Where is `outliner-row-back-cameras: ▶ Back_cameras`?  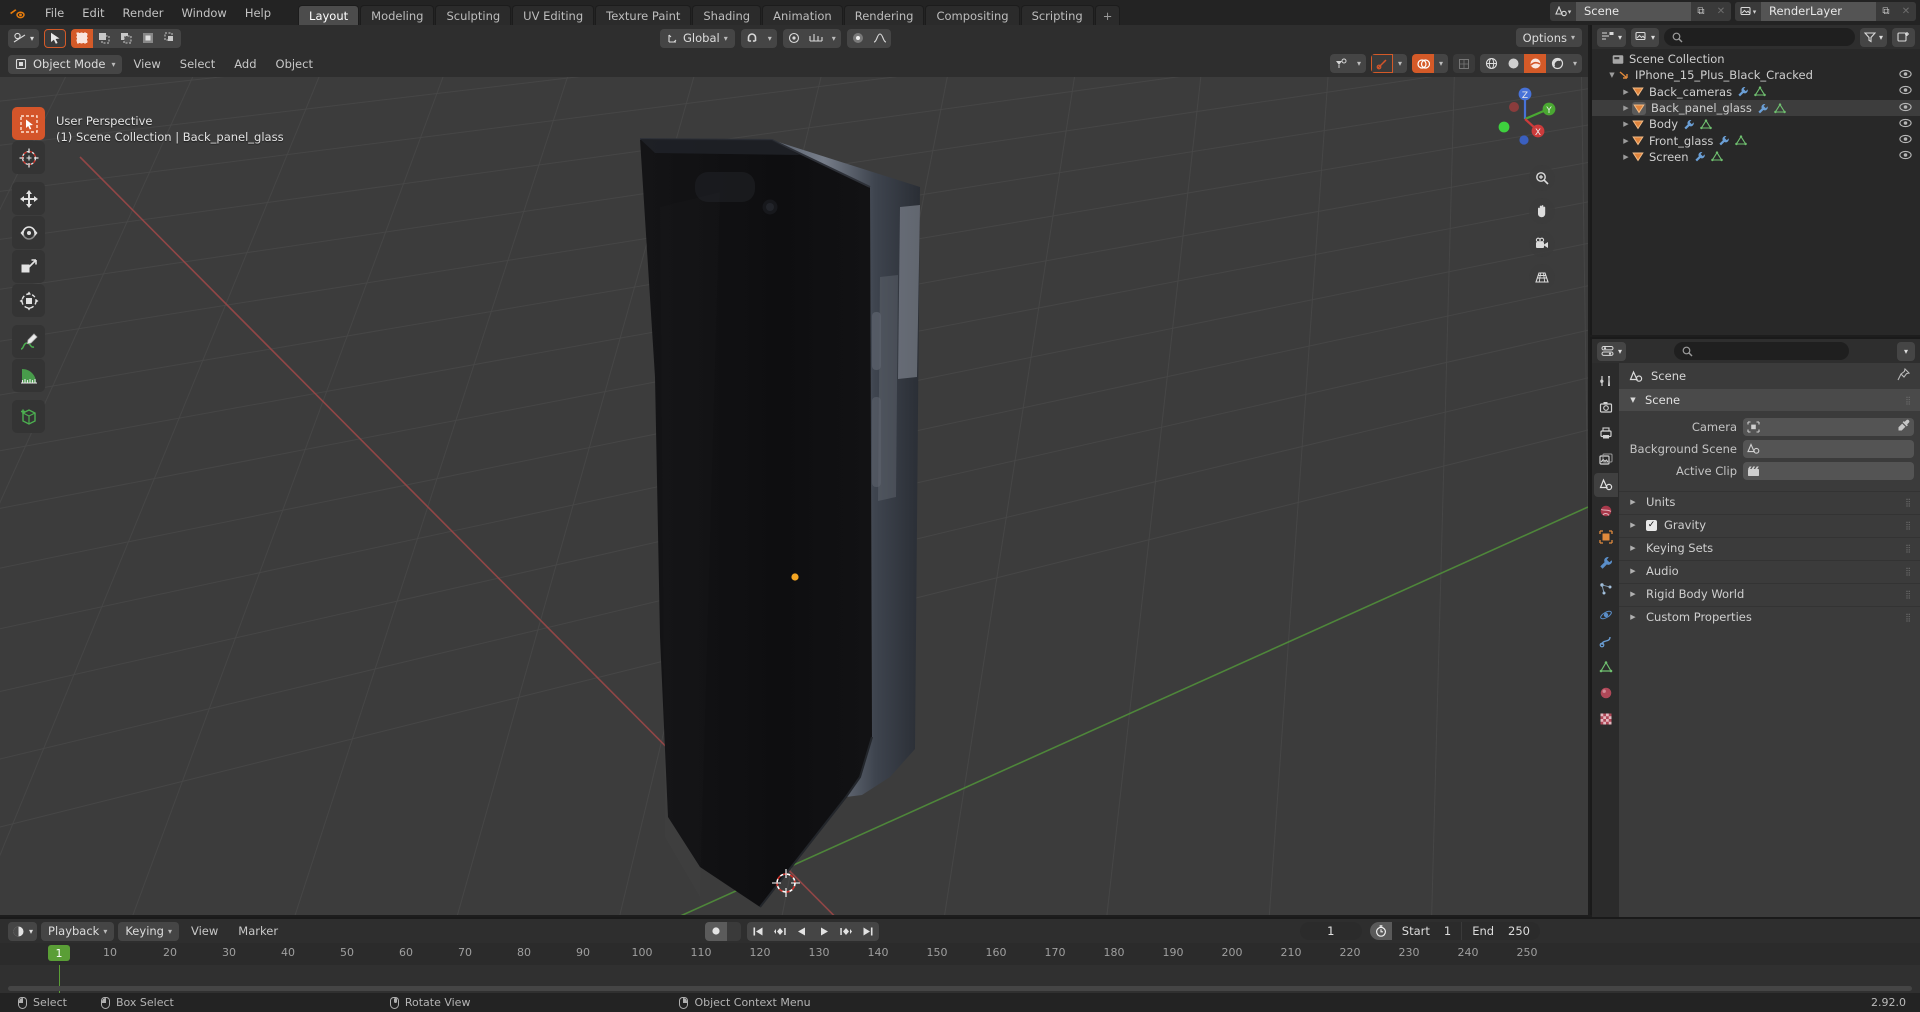
outliner-row-back-cameras: ▶ Back_cameras is located at coordinates (1756, 92).